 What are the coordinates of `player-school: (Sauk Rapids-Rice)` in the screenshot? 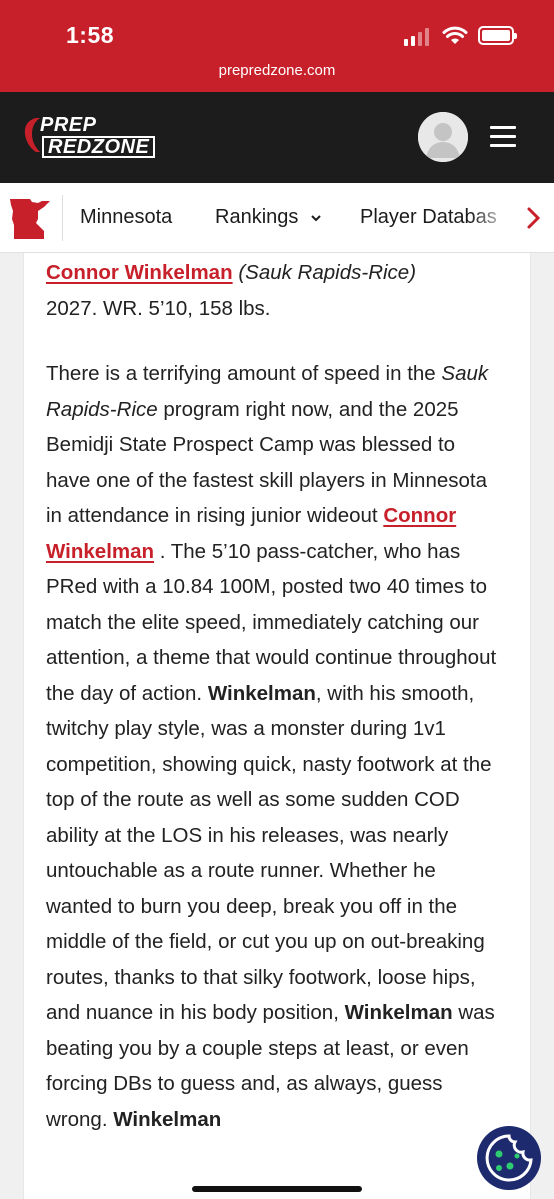 It's located at (327, 272).